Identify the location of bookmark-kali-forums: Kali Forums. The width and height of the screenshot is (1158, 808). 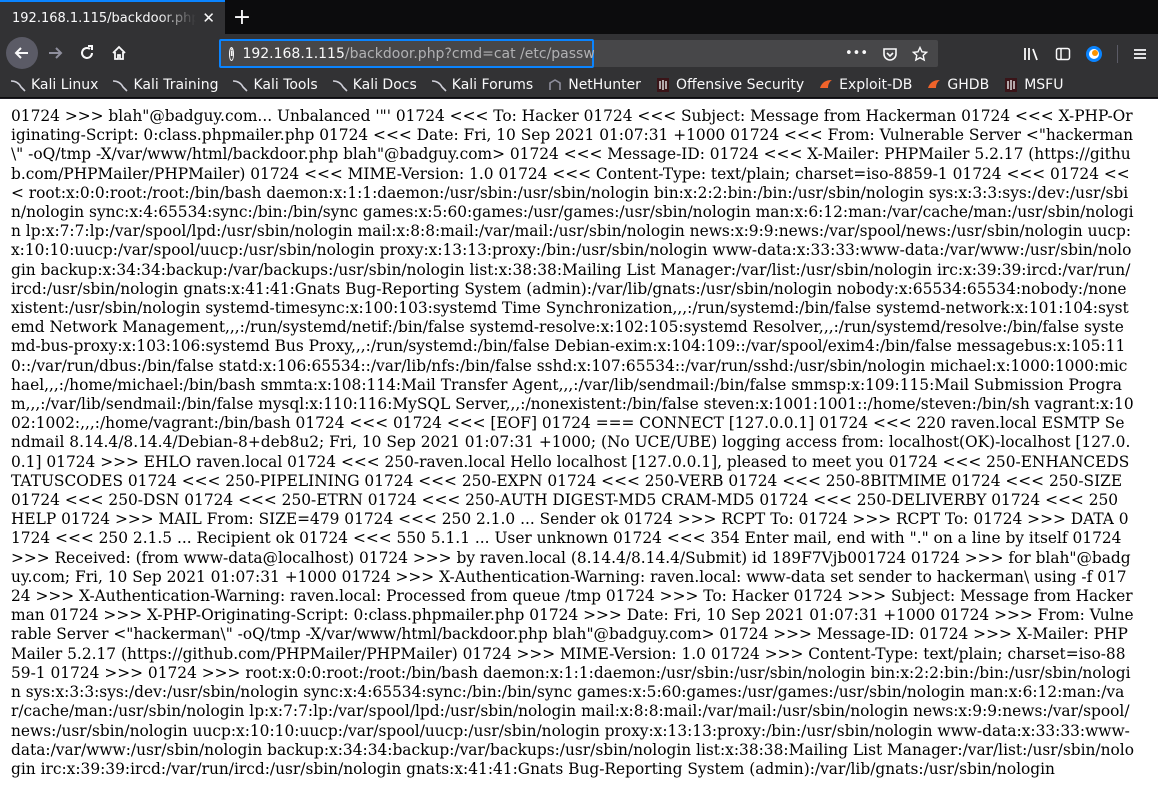
(482, 85).